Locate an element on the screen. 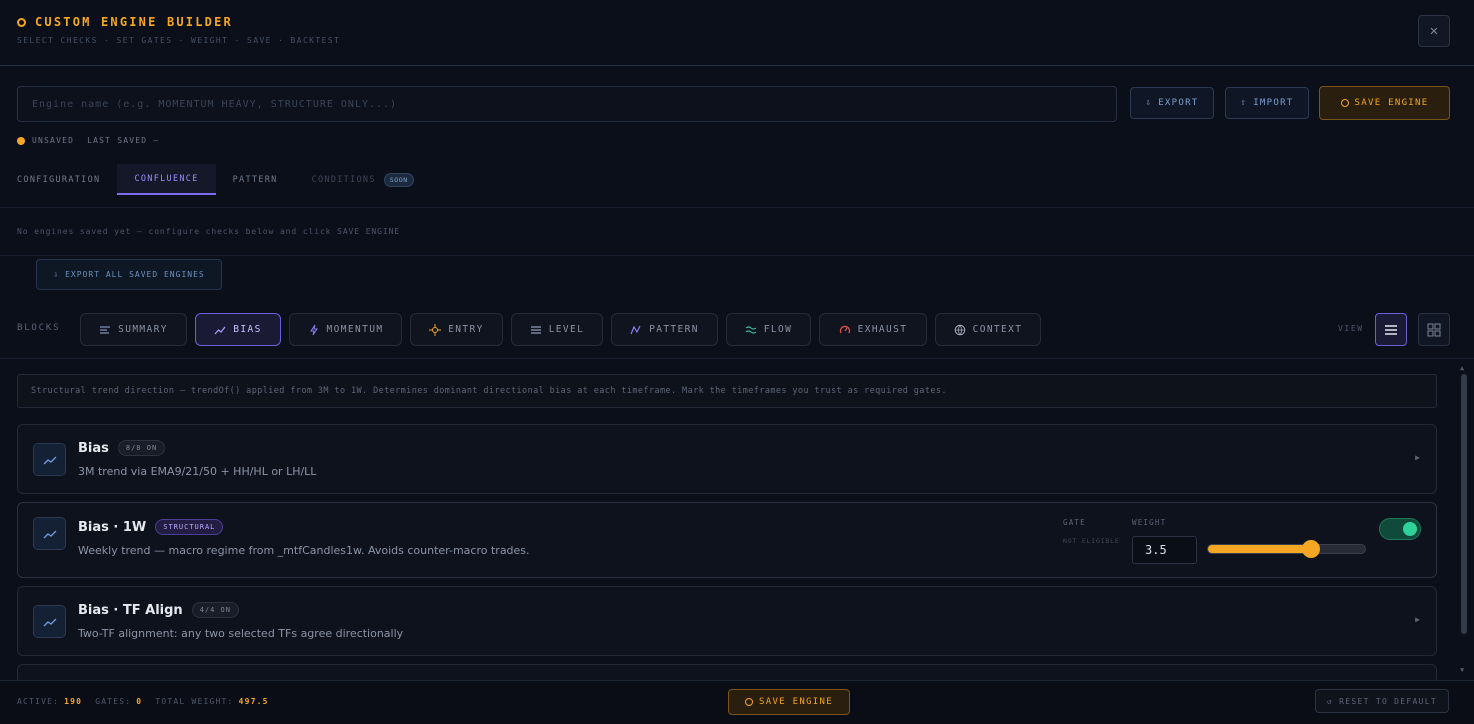 This screenshot has height=724, width=1474. total-weight-value: 497.5 is located at coordinates (253, 701).